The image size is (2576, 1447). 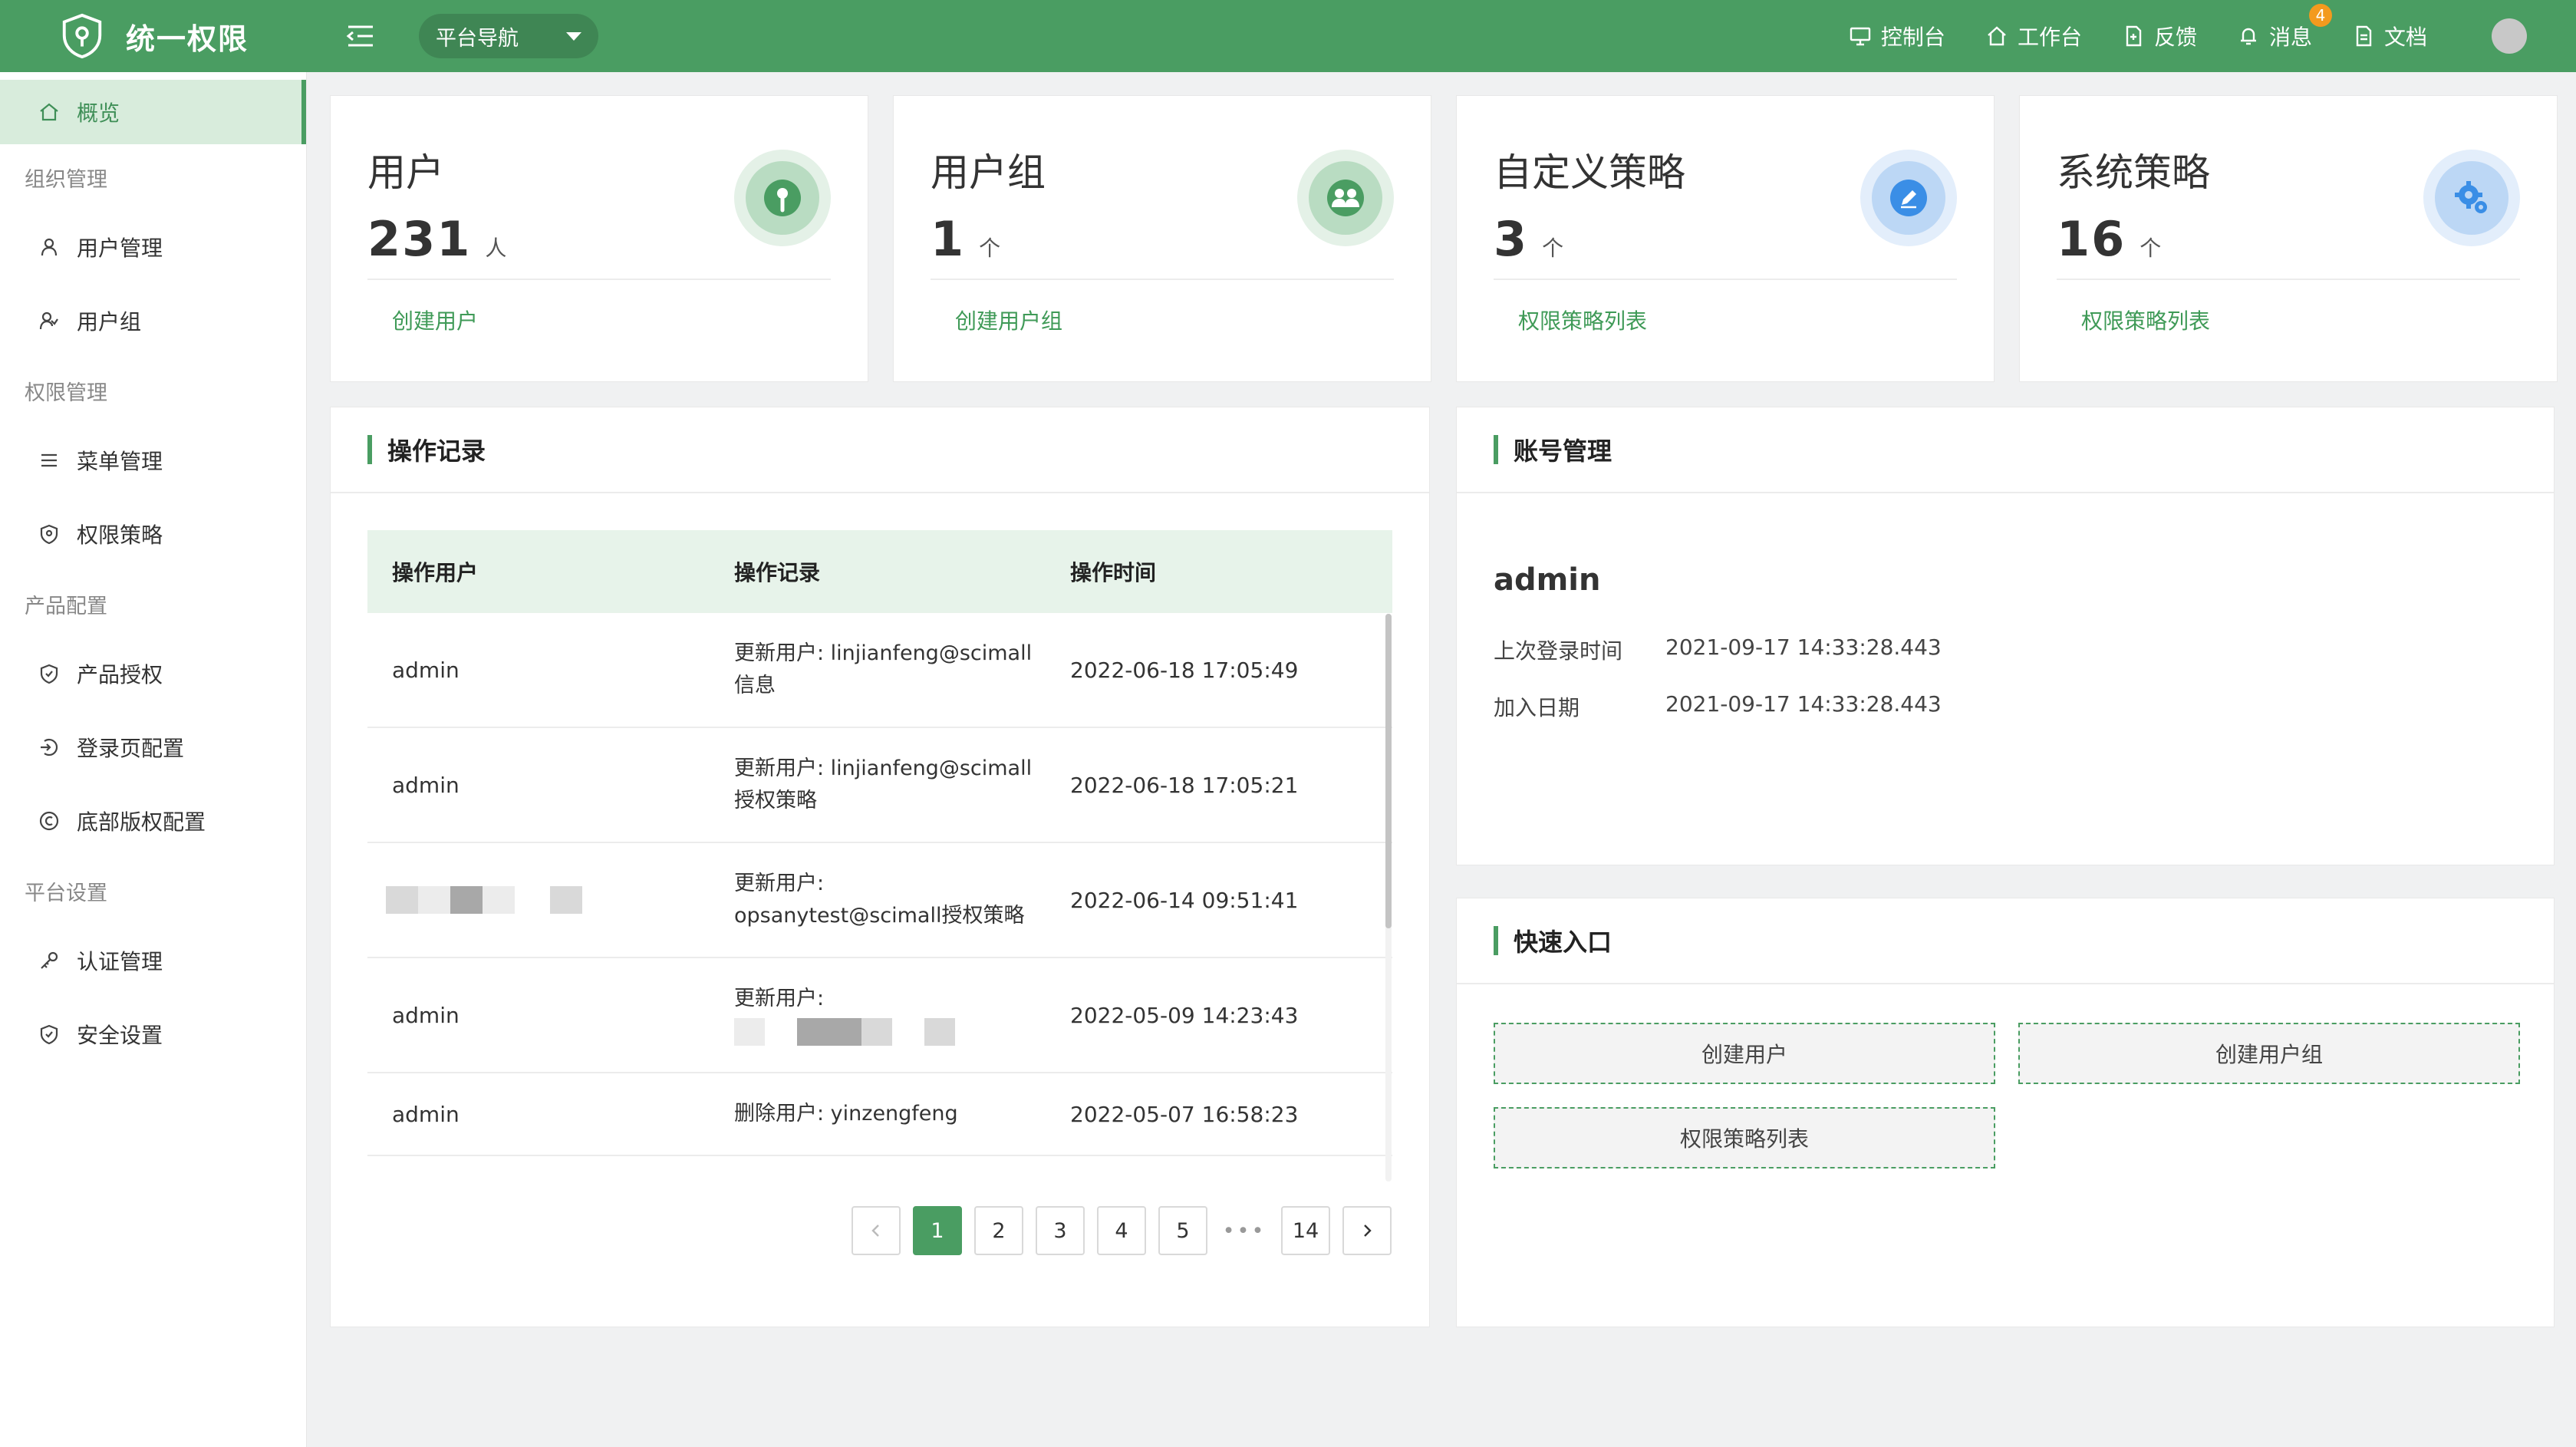 I want to click on page-button: 5, so click(x=1182, y=1230).